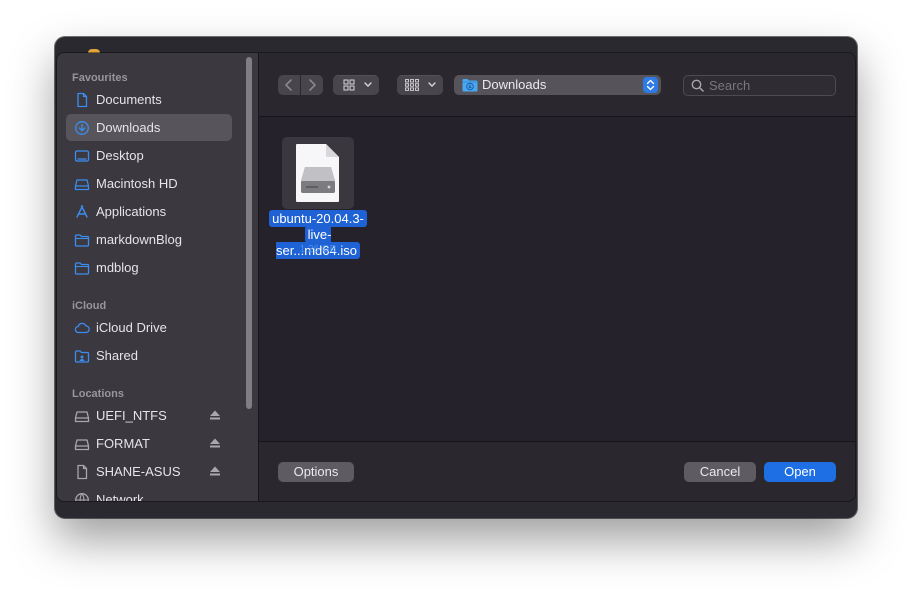 This screenshot has height=592, width=912. What do you see at coordinates (120, 496) in the screenshot?
I see `sidebar-item-label: Network` at bounding box center [120, 496].